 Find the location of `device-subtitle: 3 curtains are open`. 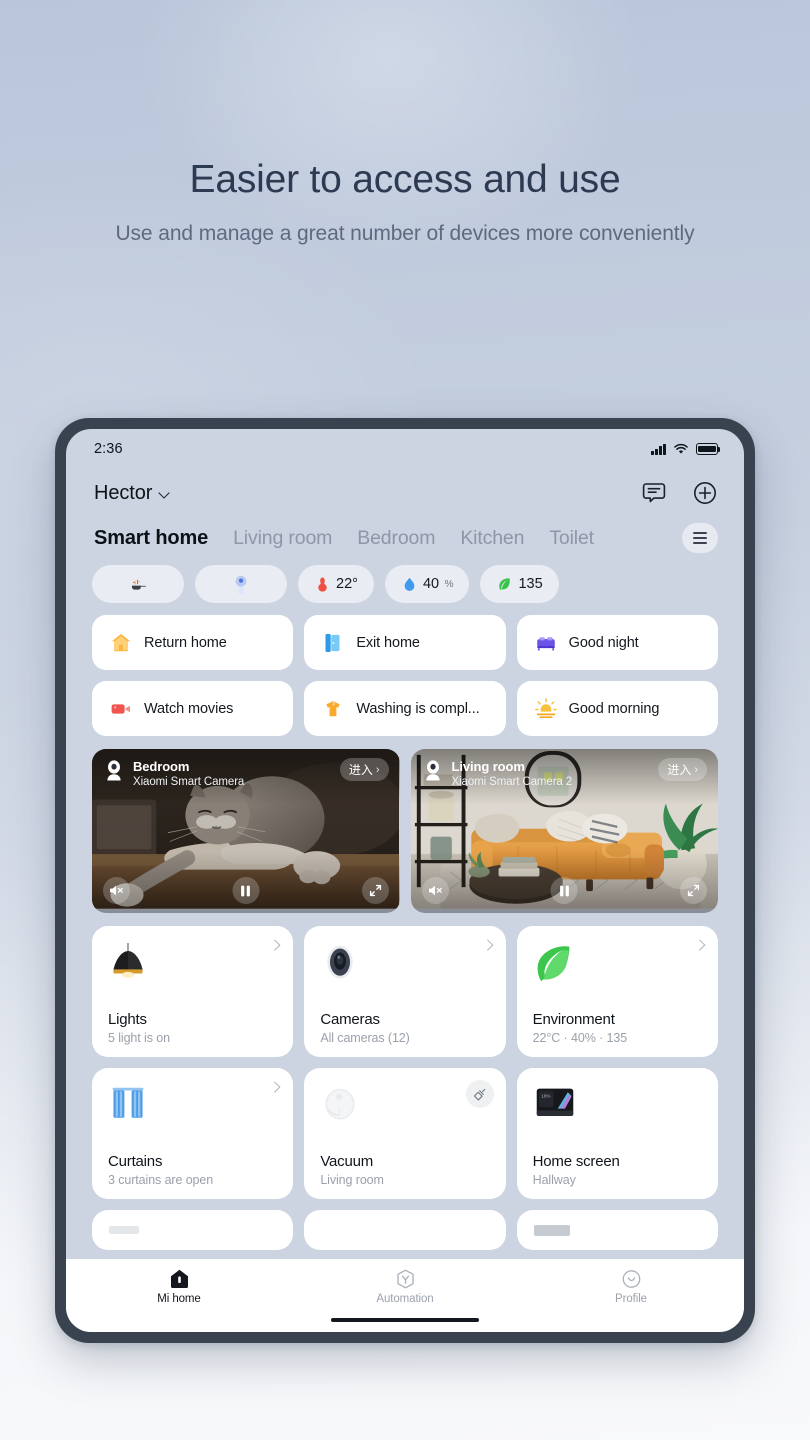

device-subtitle: 3 curtains are open is located at coordinates (161, 1180).